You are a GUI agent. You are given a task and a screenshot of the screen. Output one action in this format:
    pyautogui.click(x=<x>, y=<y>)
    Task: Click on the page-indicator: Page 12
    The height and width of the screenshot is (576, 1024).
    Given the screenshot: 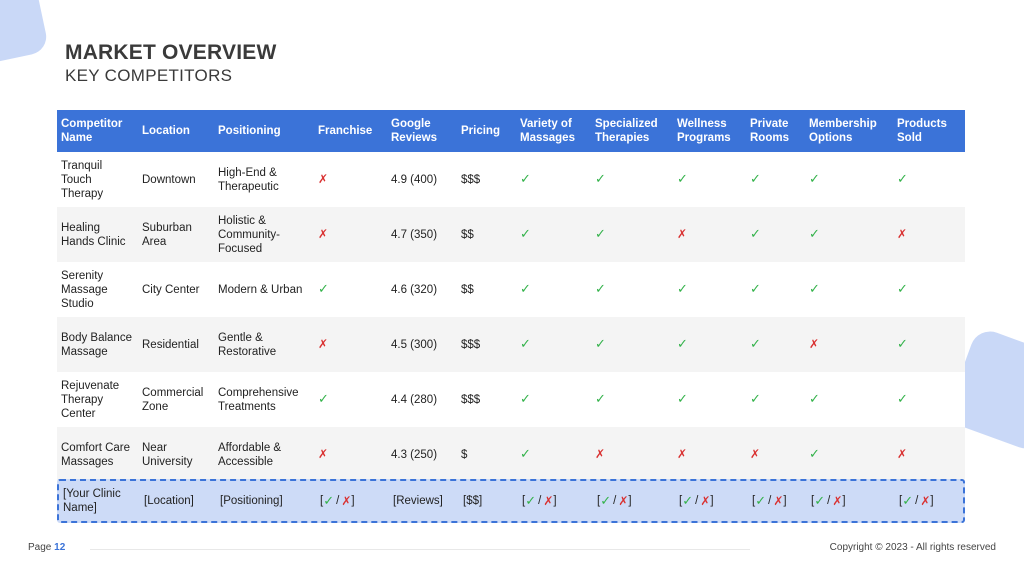 What is the action you would take?
    pyautogui.click(x=46, y=547)
    